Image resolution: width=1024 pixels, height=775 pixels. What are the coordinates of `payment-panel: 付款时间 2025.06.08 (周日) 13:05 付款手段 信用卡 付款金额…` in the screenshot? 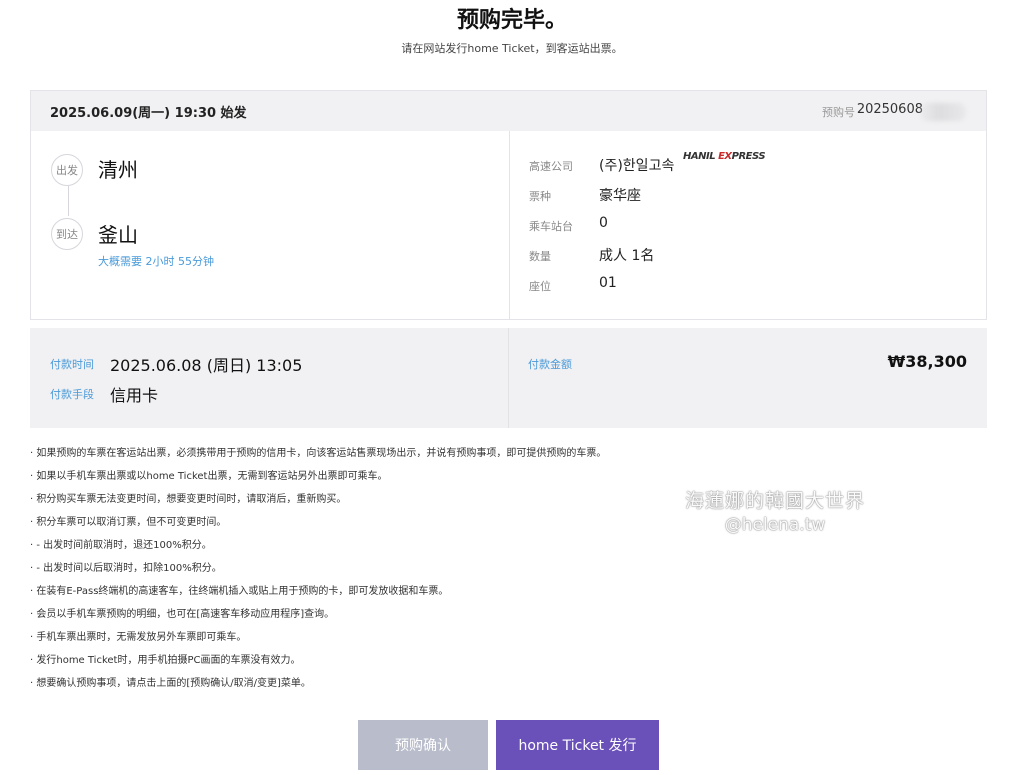 It's located at (508, 378).